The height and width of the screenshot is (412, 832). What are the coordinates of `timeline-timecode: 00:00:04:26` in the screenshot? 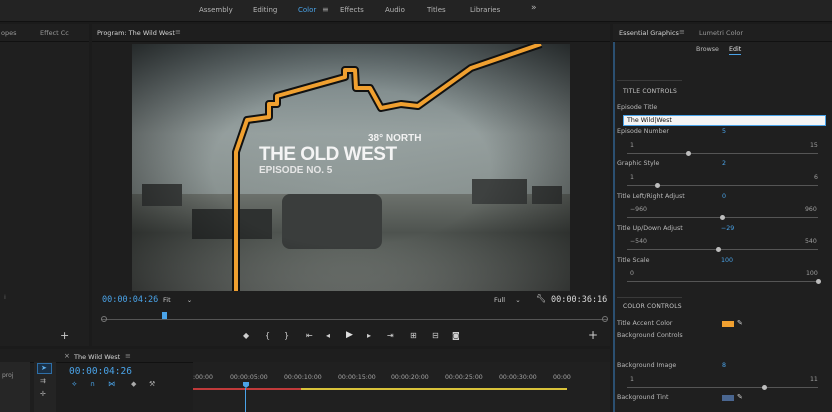 It's located at (100, 371).